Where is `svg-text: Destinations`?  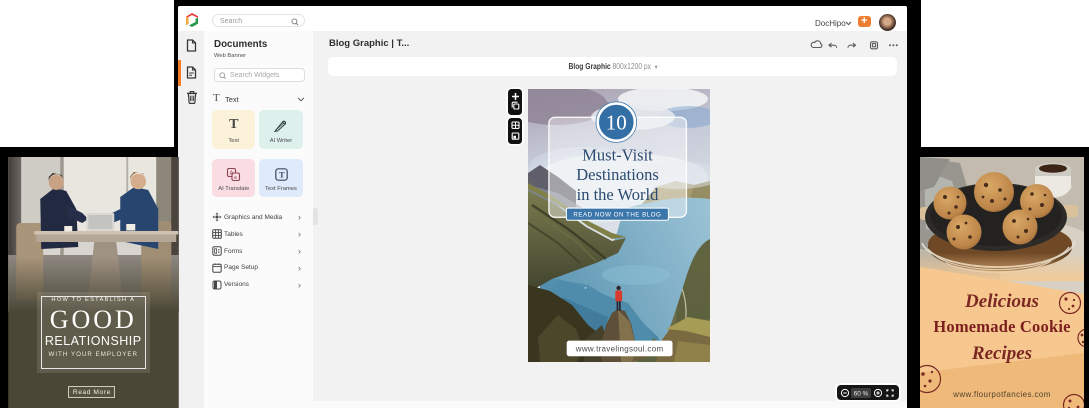 svg-text: Destinations is located at coordinates (618, 174).